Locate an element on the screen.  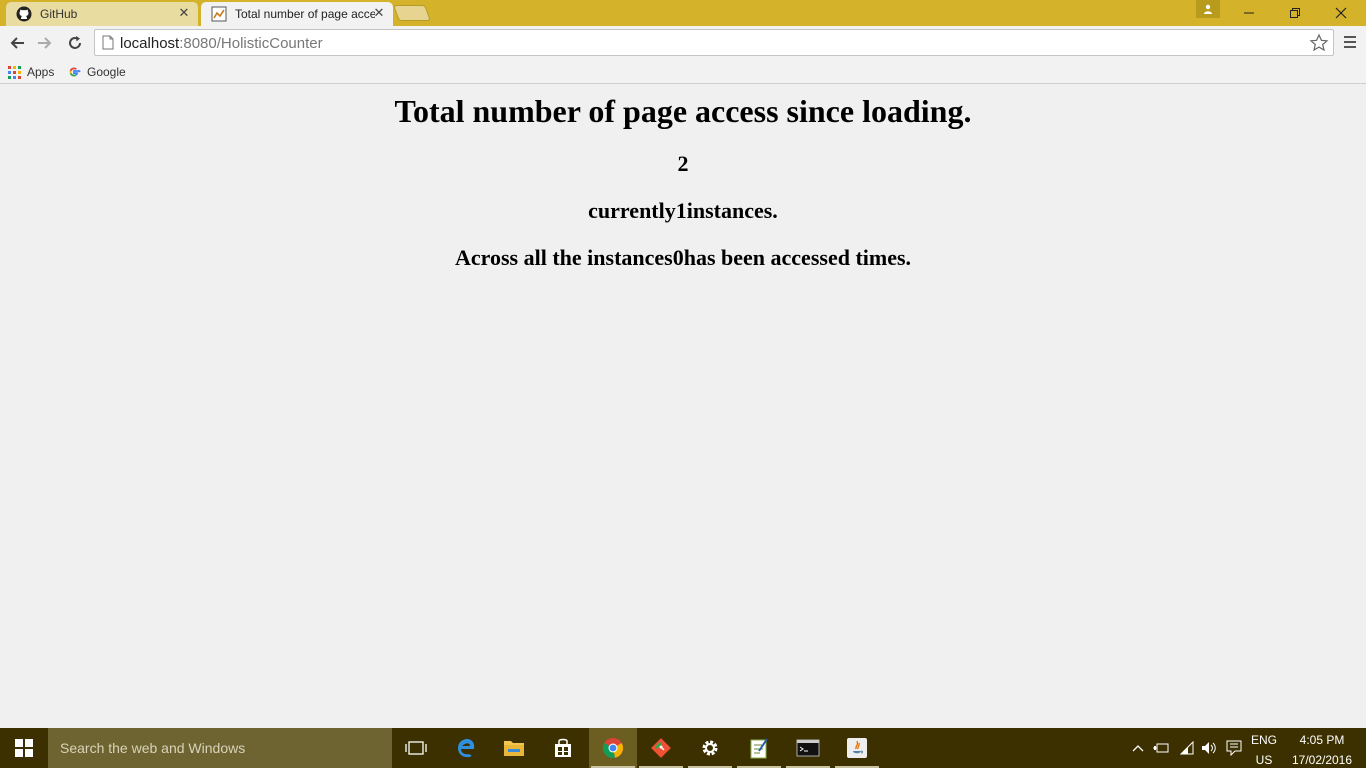
git-icon is located at coordinates (661, 748).